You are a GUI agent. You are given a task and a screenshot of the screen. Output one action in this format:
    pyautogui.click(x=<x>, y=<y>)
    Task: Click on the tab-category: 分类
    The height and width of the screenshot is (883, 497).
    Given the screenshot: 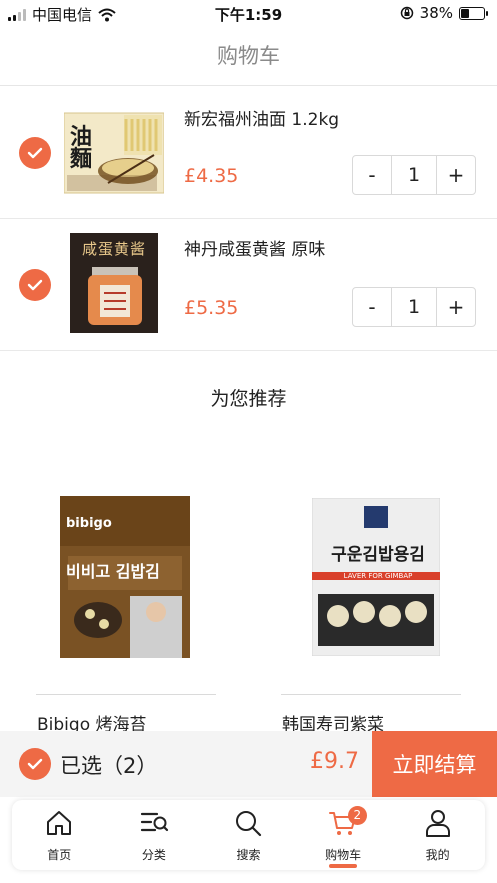 What is the action you would take?
    pyautogui.click(x=154, y=835)
    